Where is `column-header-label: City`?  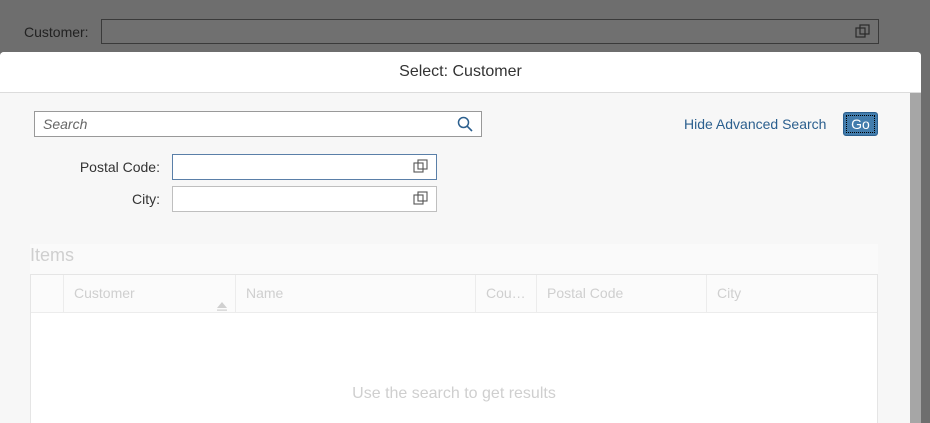 column-header-label: City is located at coordinates (729, 293).